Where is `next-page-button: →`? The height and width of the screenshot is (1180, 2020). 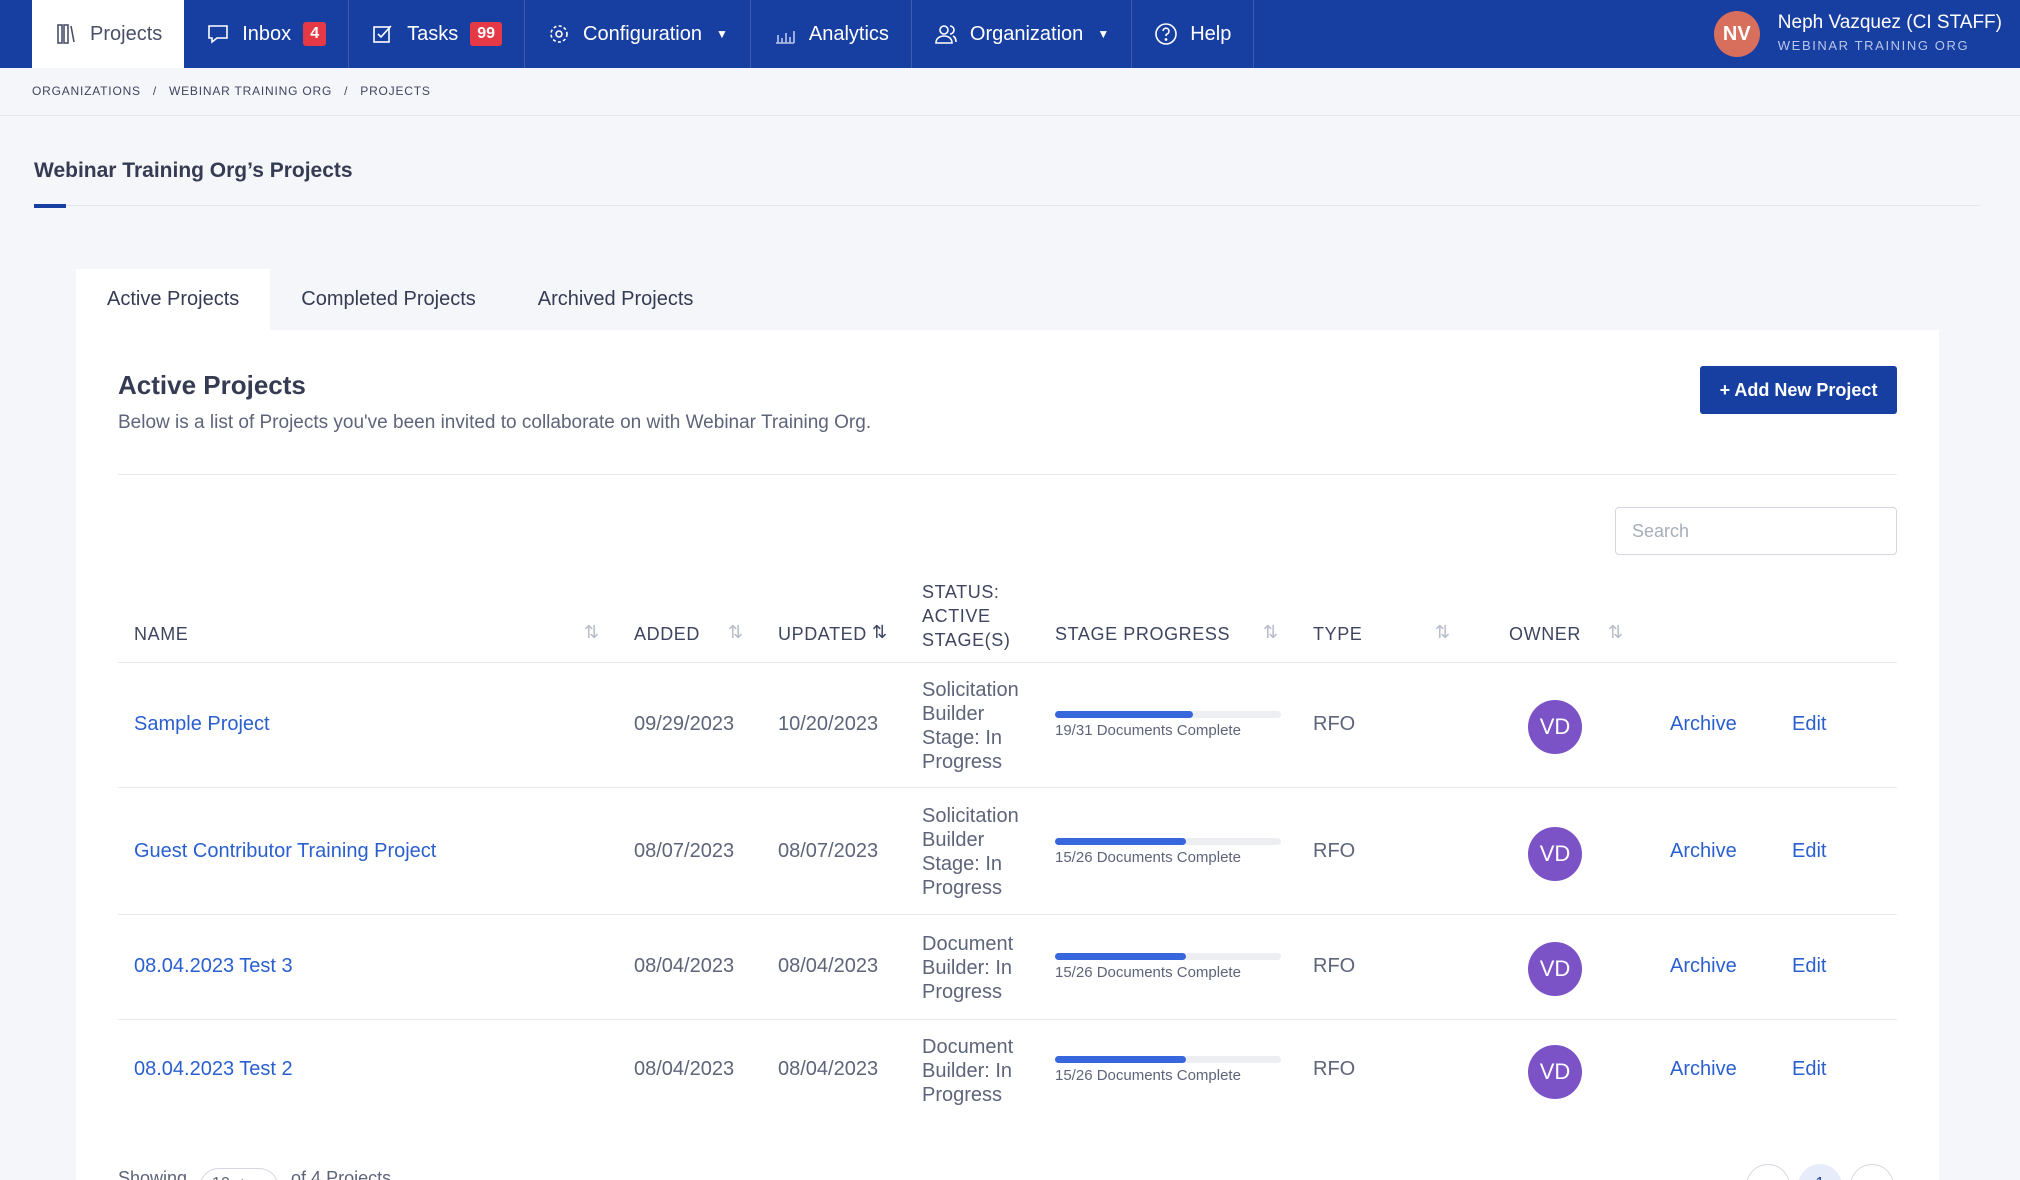 next-page-button: → is located at coordinates (1872, 1172).